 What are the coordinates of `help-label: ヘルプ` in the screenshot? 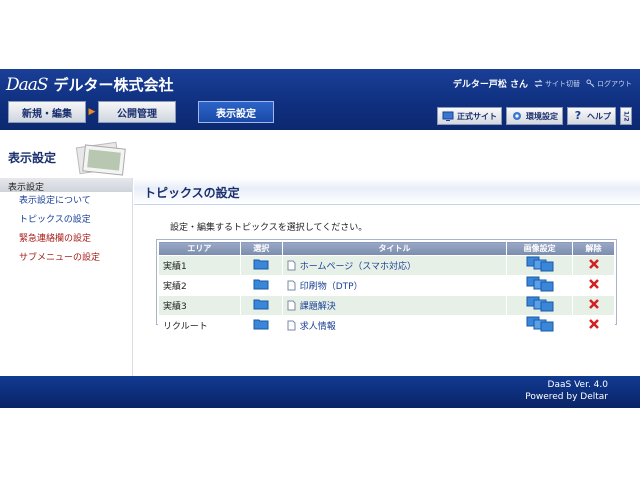 It's located at (599, 116).